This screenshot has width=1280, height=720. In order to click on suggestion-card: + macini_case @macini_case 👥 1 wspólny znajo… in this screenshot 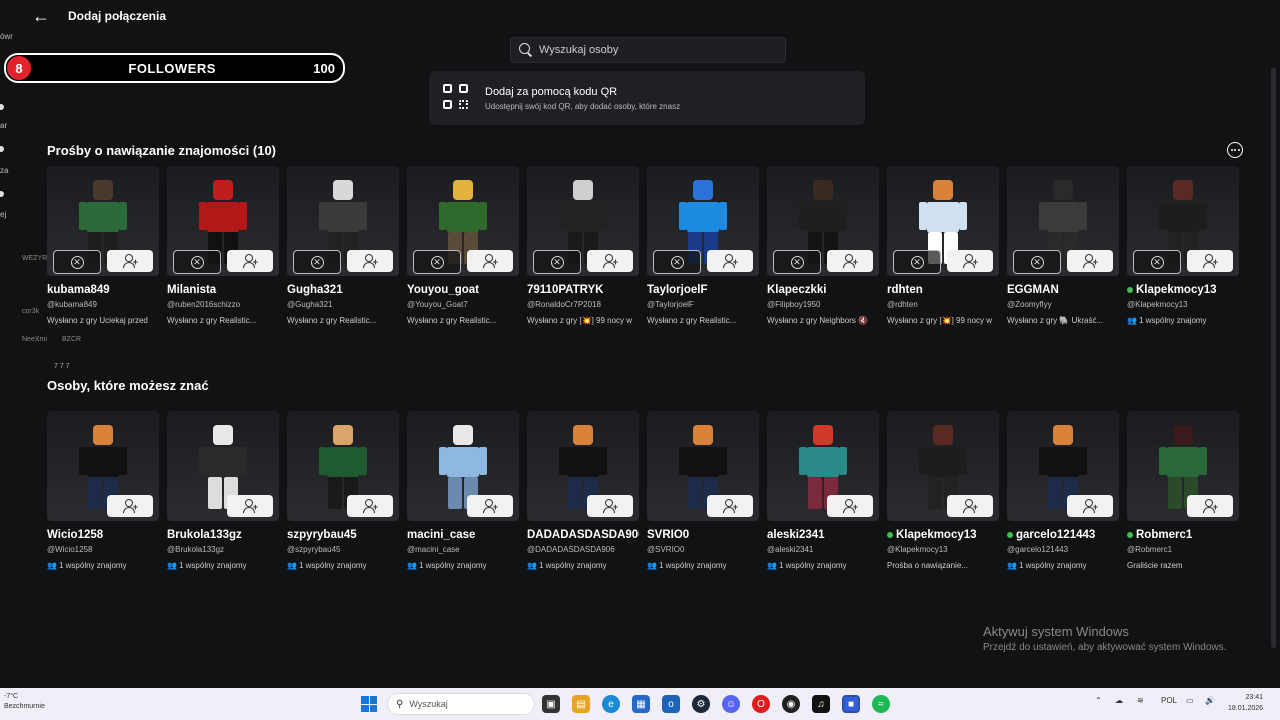, I will do `click(463, 490)`.